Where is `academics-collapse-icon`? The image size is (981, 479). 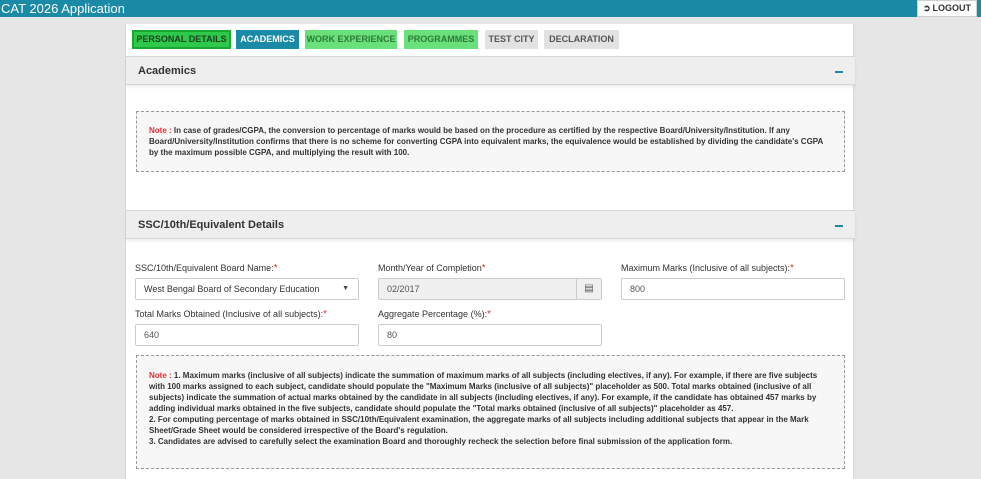
academics-collapse-icon is located at coordinates (839, 72).